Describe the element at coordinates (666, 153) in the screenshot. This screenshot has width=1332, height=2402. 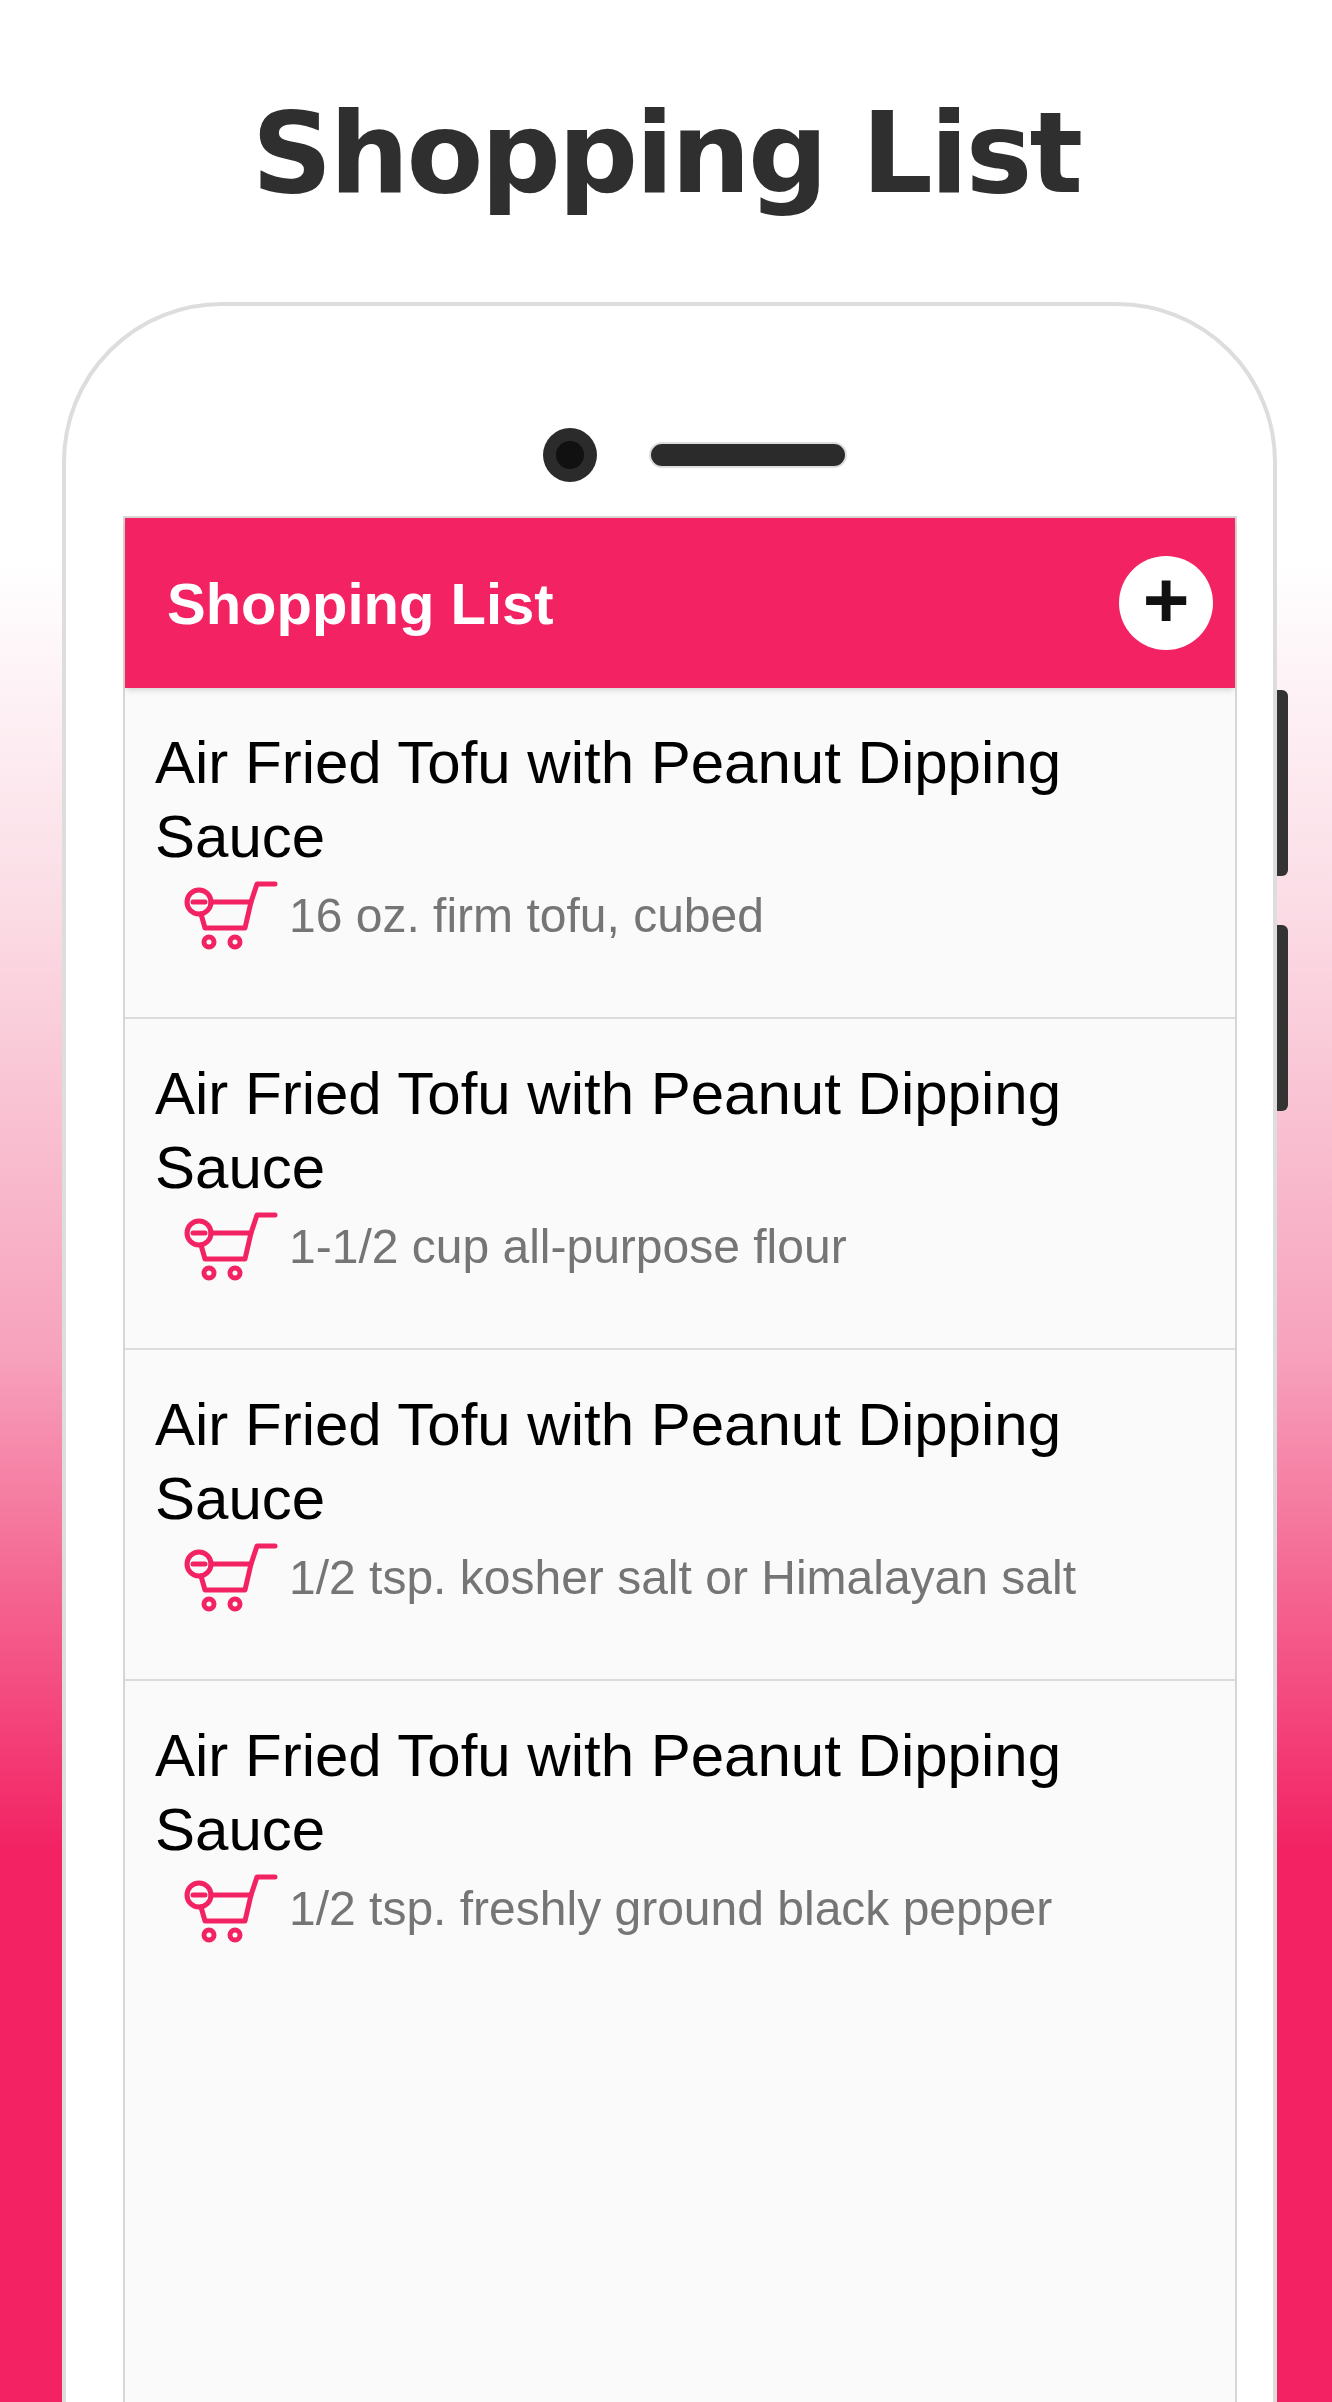
I see `headline: Shopping List` at that location.